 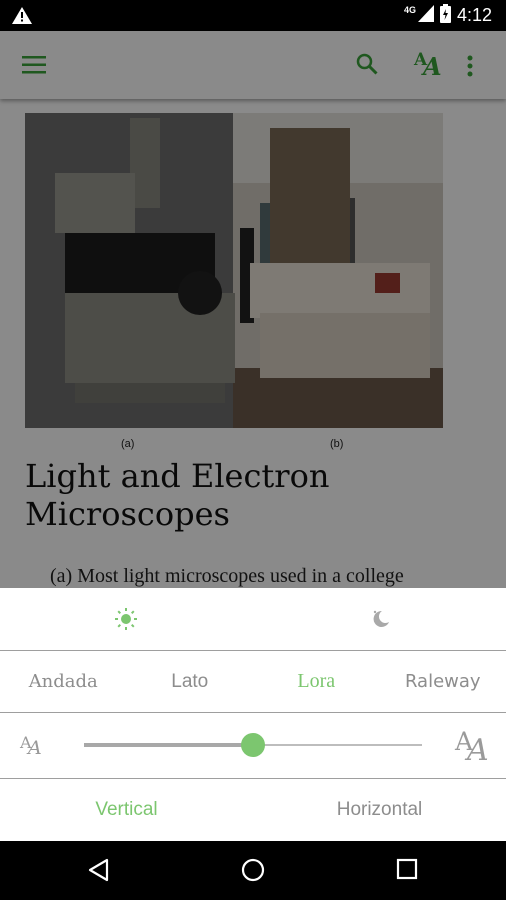 I want to click on status-bar: 4G 4:12, so click(x=253, y=15).